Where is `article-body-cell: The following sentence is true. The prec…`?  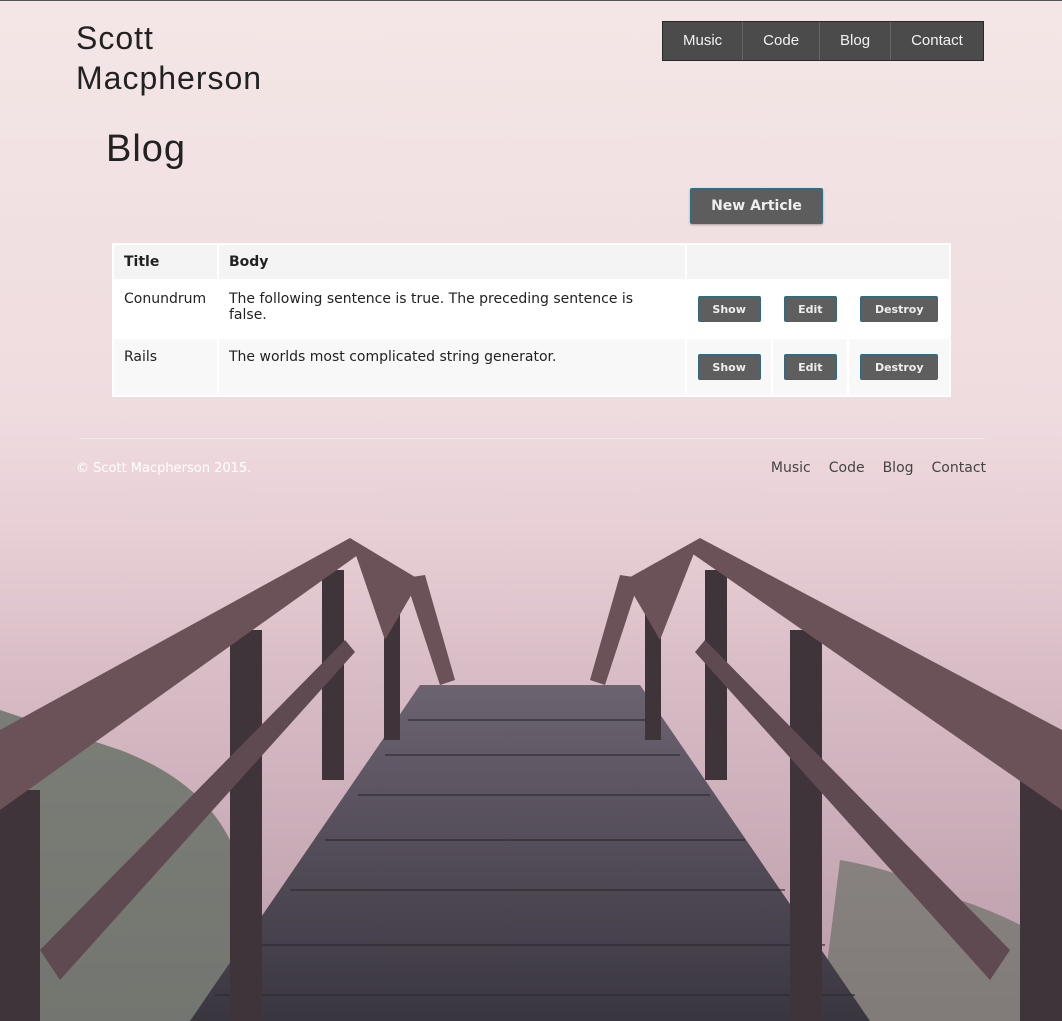
article-body-cell: The following sentence is true. The prec… is located at coordinates (452, 309).